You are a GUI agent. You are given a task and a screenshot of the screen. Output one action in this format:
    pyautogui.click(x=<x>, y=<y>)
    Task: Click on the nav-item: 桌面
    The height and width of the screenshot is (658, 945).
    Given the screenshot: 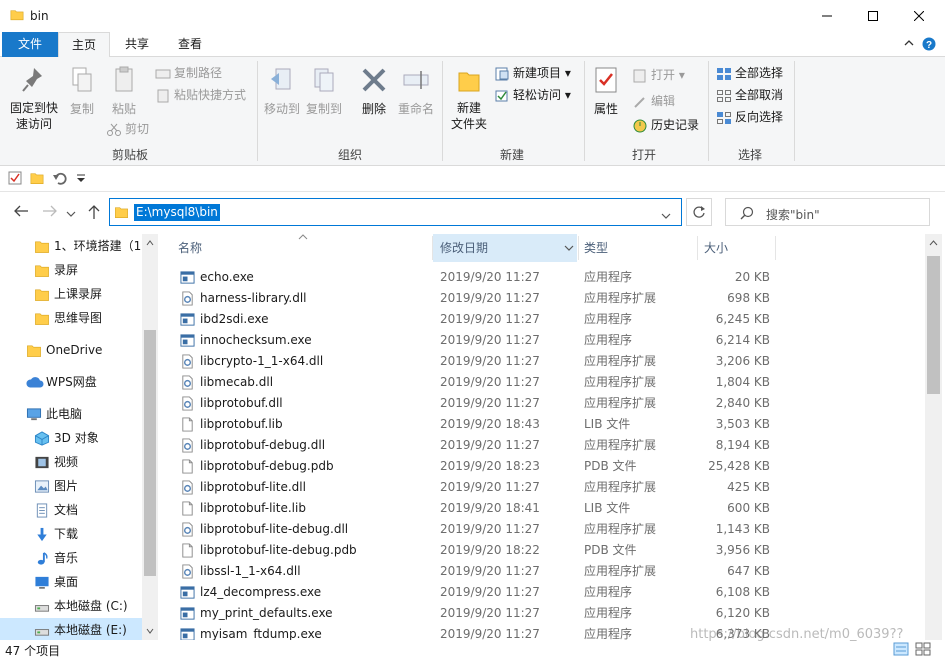 What is the action you would take?
    pyautogui.click(x=71, y=582)
    